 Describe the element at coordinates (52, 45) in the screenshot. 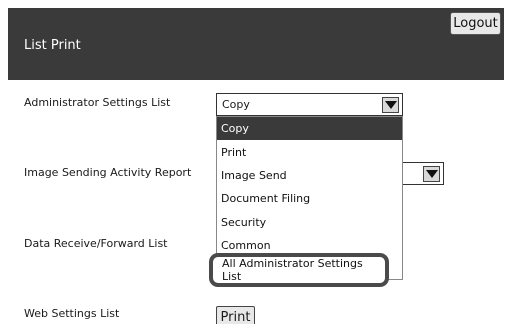

I see `page-title: List Print` at that location.